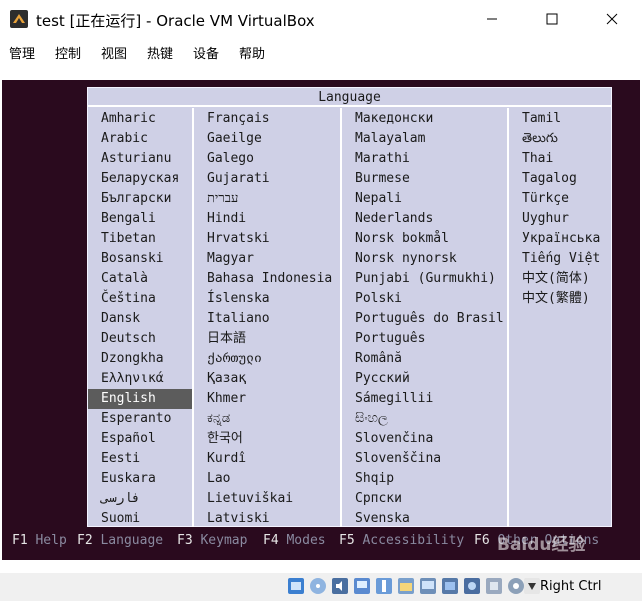  I want to click on menu-help: 帮助, so click(252, 52).